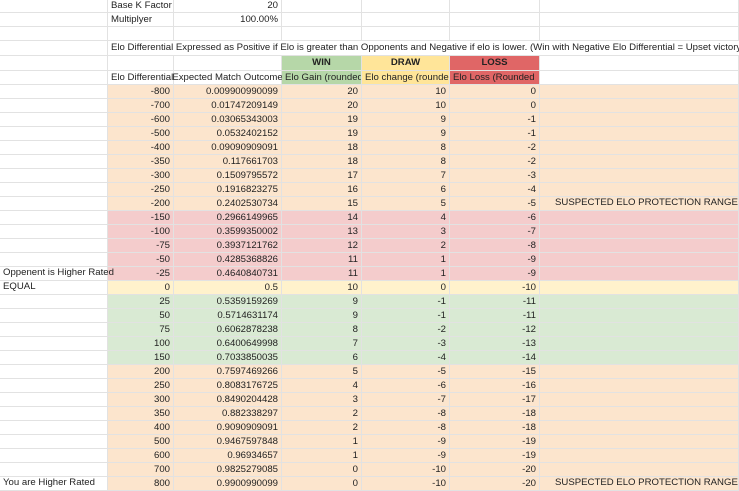  Describe the element at coordinates (406, 204) in the screenshot. I see `elo-change-cell: 5` at that location.